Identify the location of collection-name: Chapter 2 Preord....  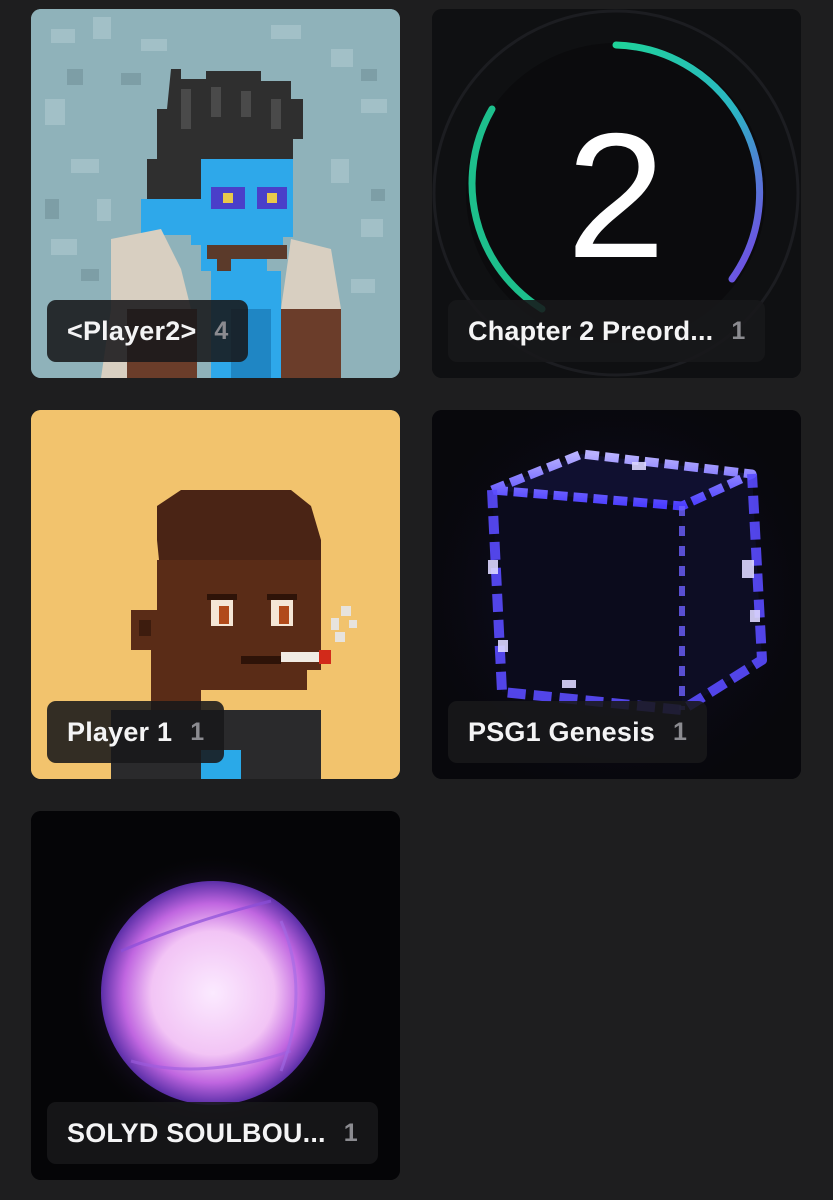
(591, 330).